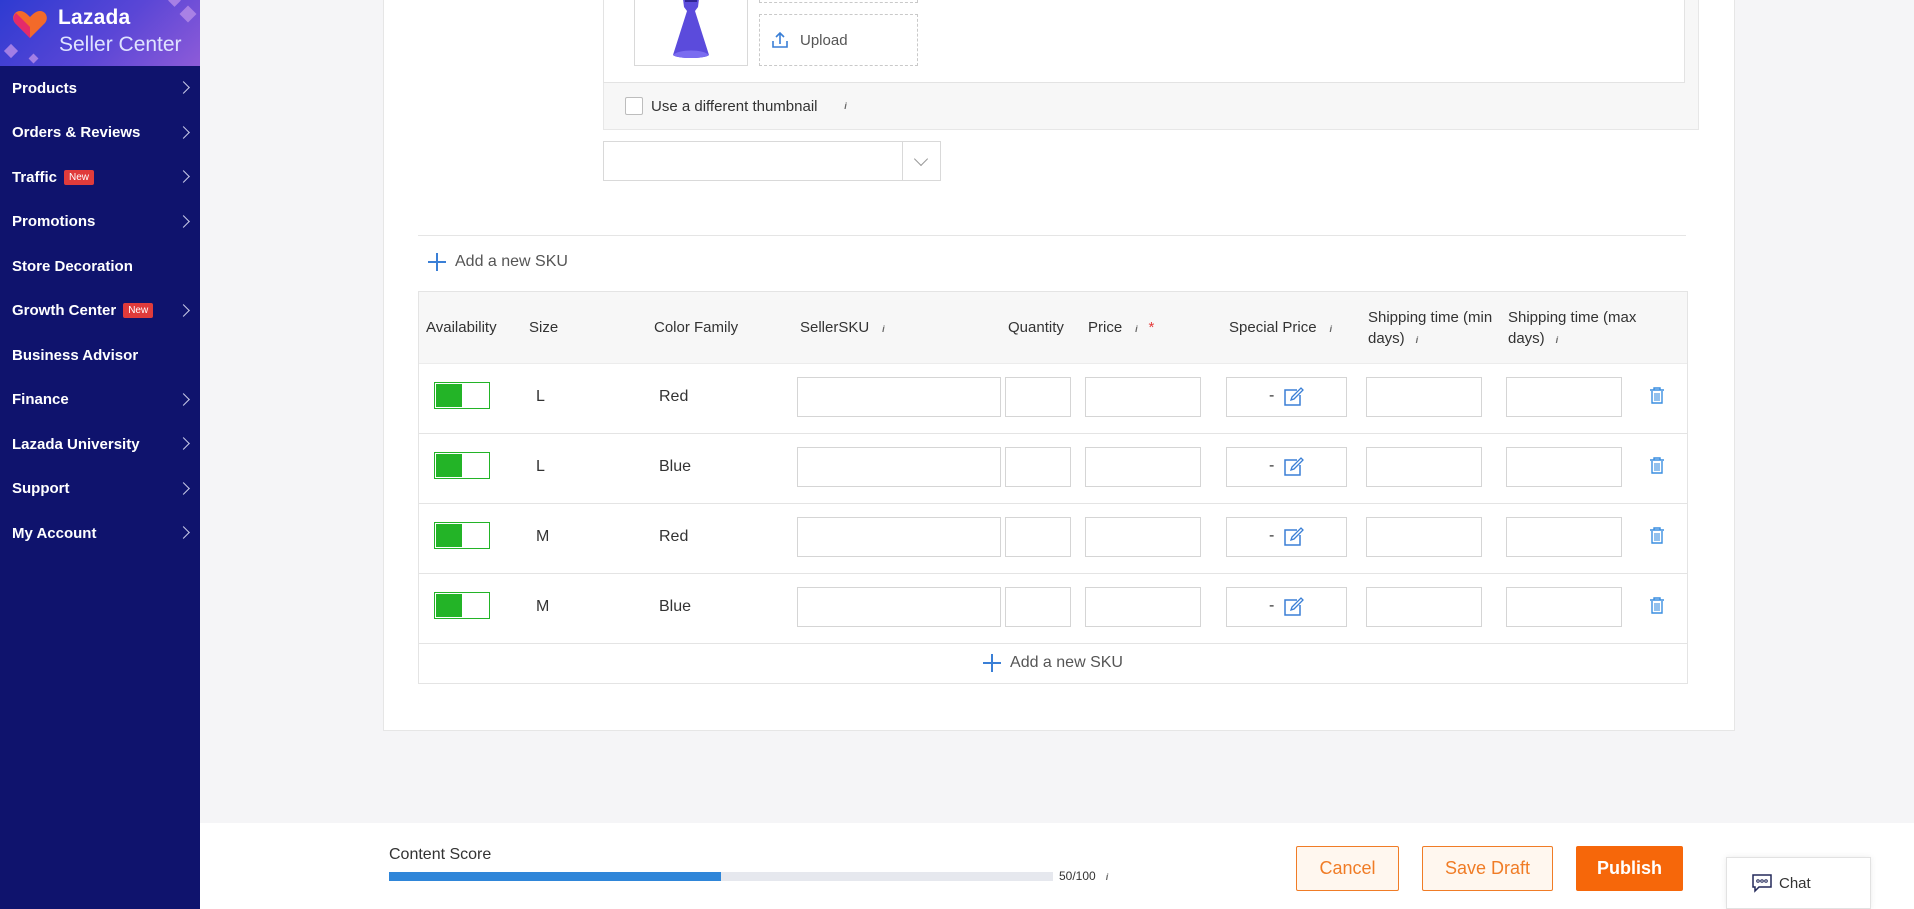 The height and width of the screenshot is (909, 1914). I want to click on header-price-label: Price, so click(1105, 327).